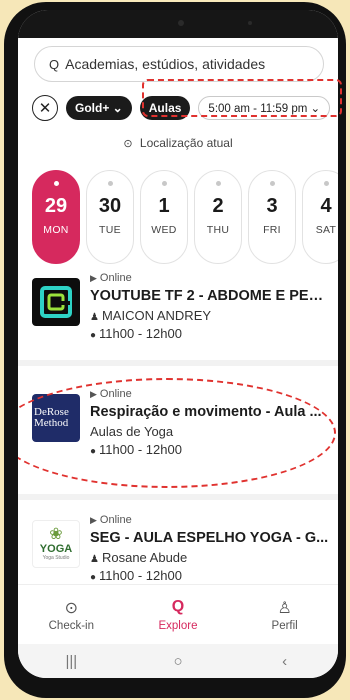 The image size is (350, 700). Describe the element at coordinates (165, 64) in the screenshot. I see `search-placeholder: Academias, estúdios, atividades` at that location.